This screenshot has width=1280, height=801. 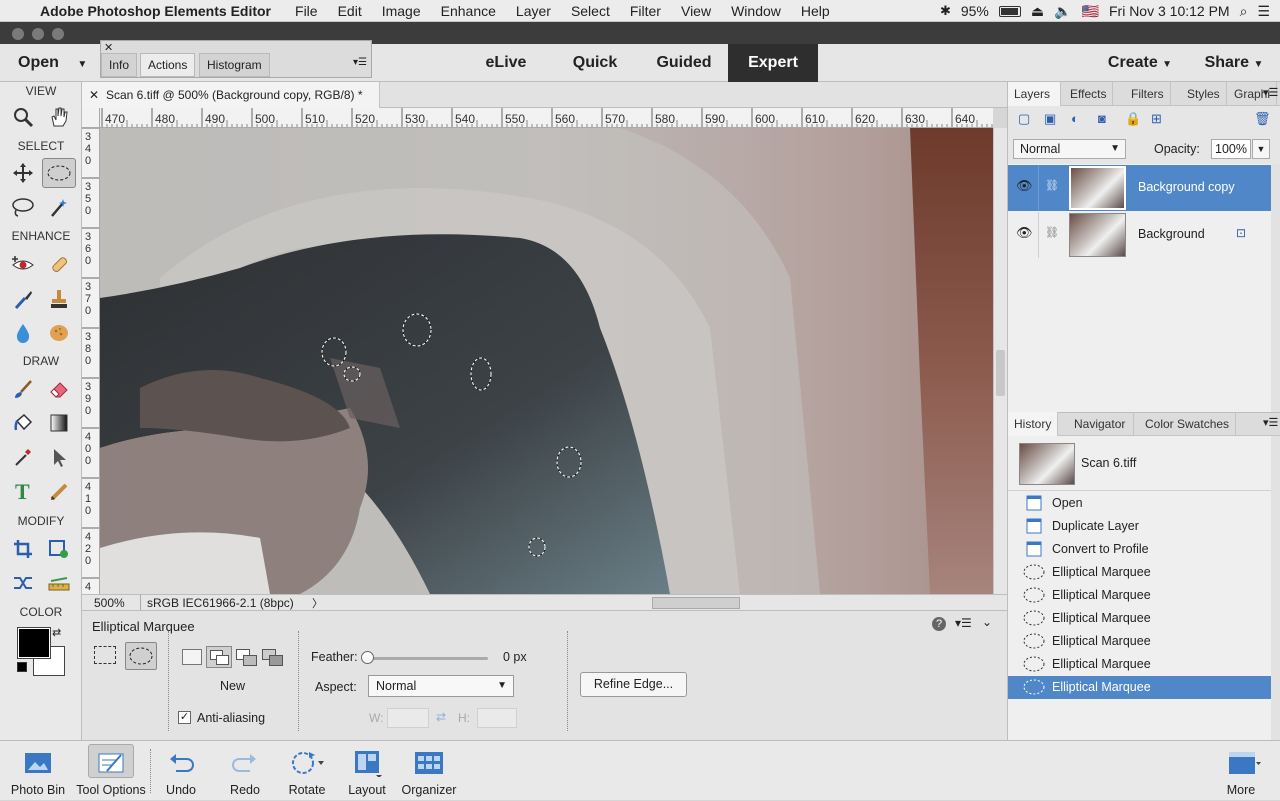 What do you see at coordinates (1261, 149) in the screenshot?
I see `opacity-dropdown-icon: ▼` at bounding box center [1261, 149].